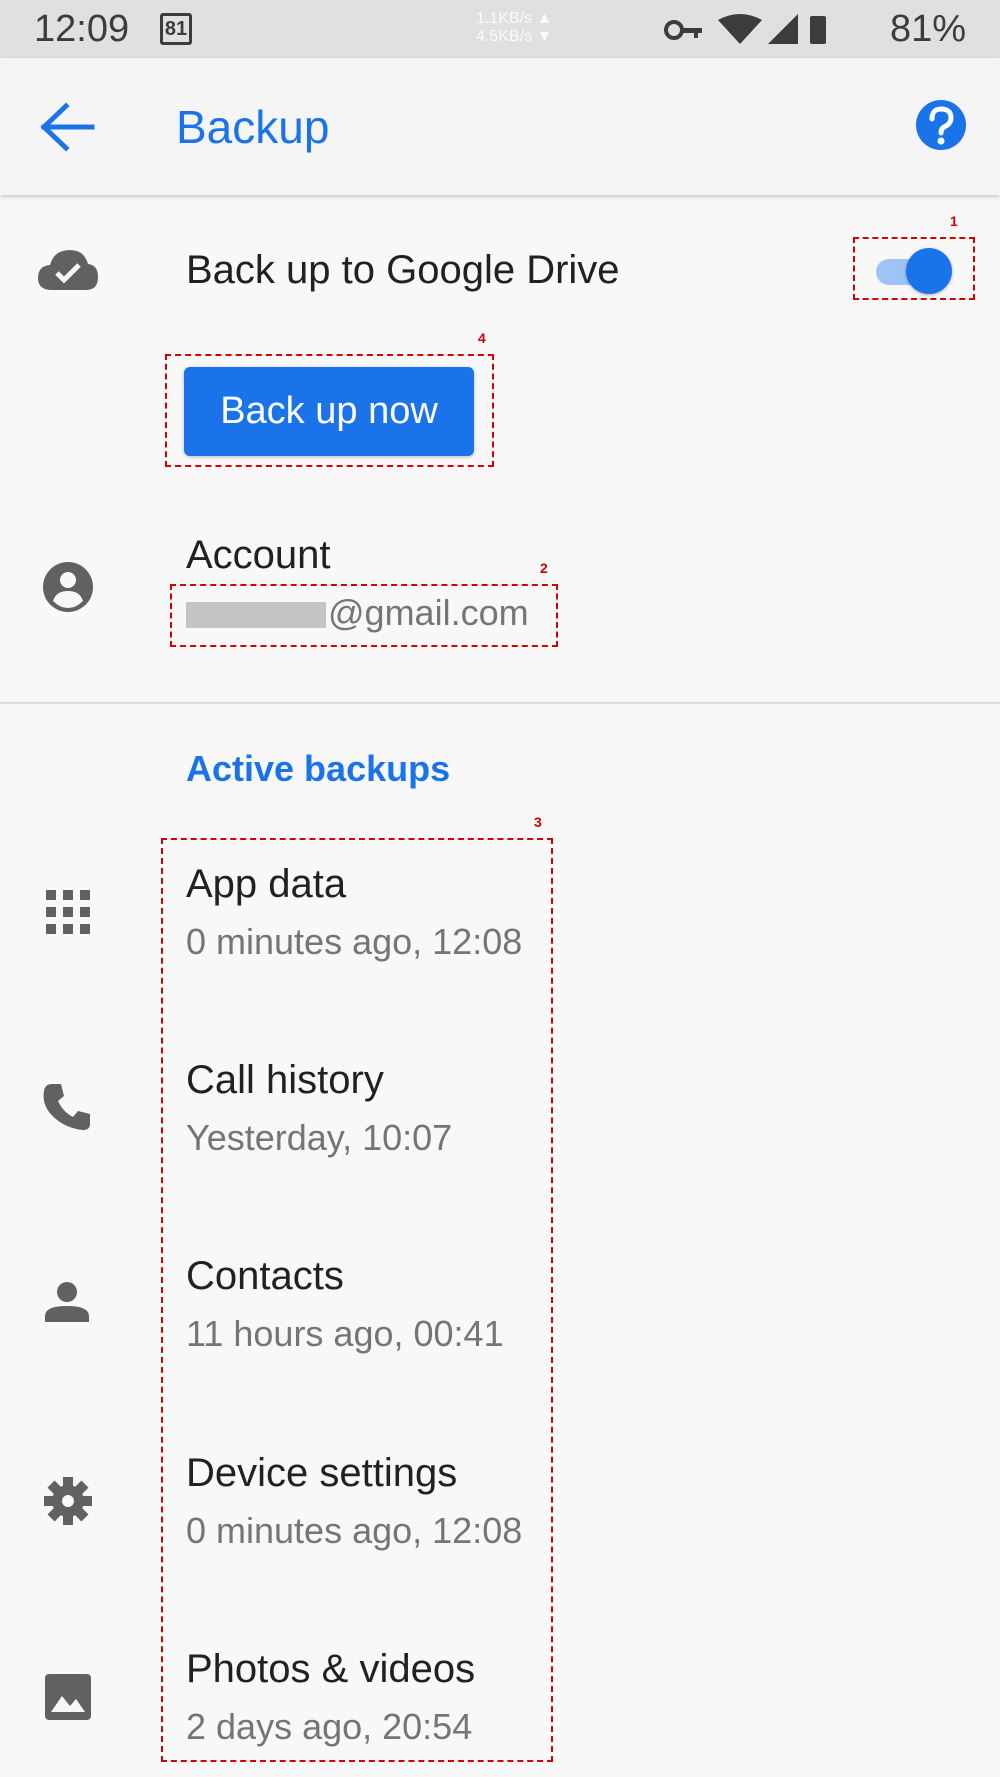  I want to click on help-icon, so click(941, 125).